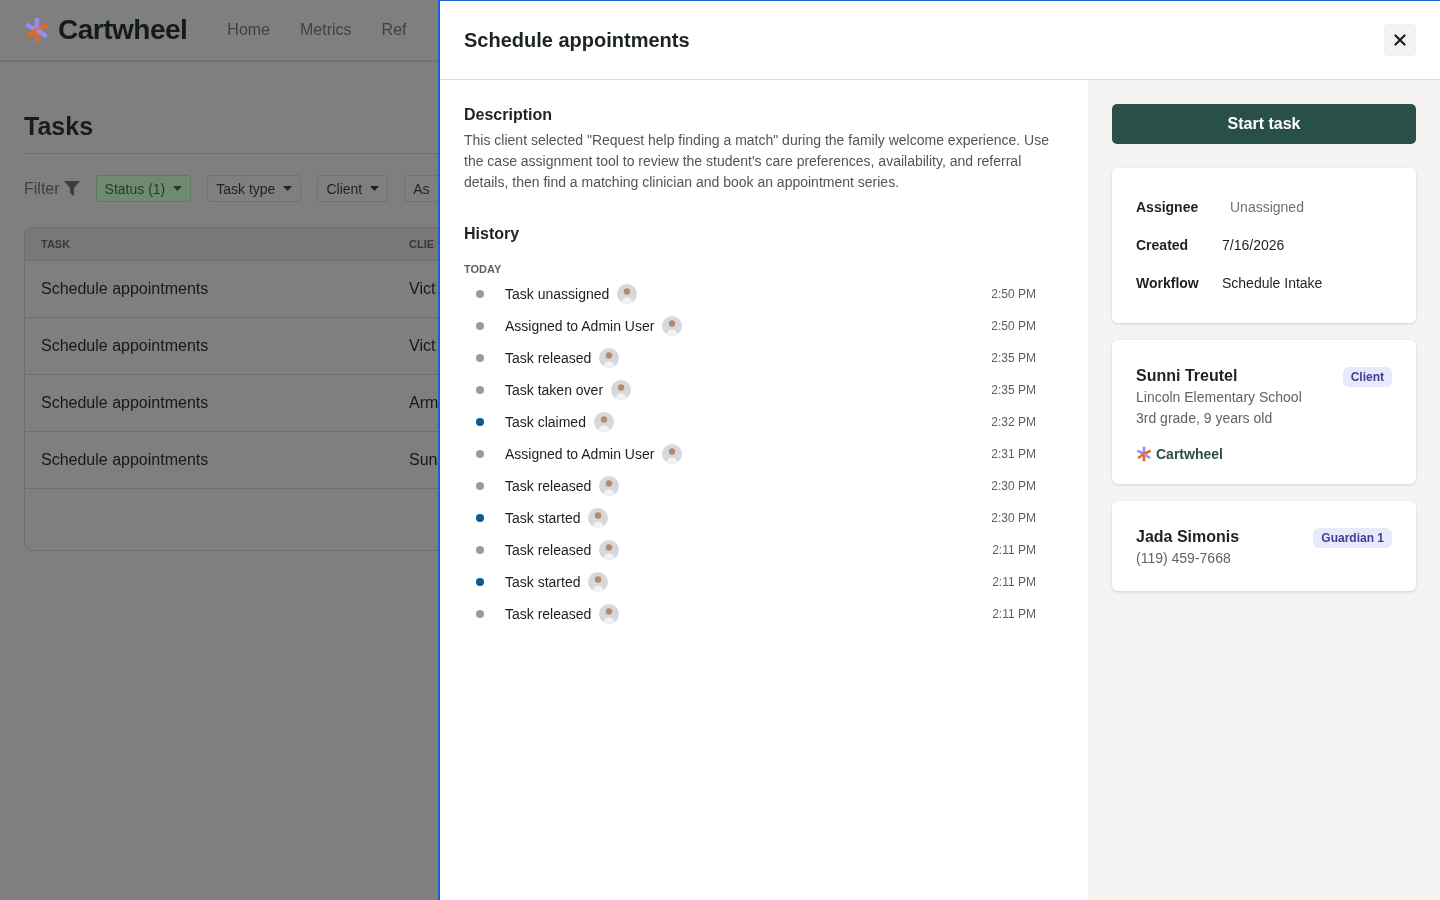 This screenshot has height=900, width=1440. I want to click on close-button, so click(1400, 40).